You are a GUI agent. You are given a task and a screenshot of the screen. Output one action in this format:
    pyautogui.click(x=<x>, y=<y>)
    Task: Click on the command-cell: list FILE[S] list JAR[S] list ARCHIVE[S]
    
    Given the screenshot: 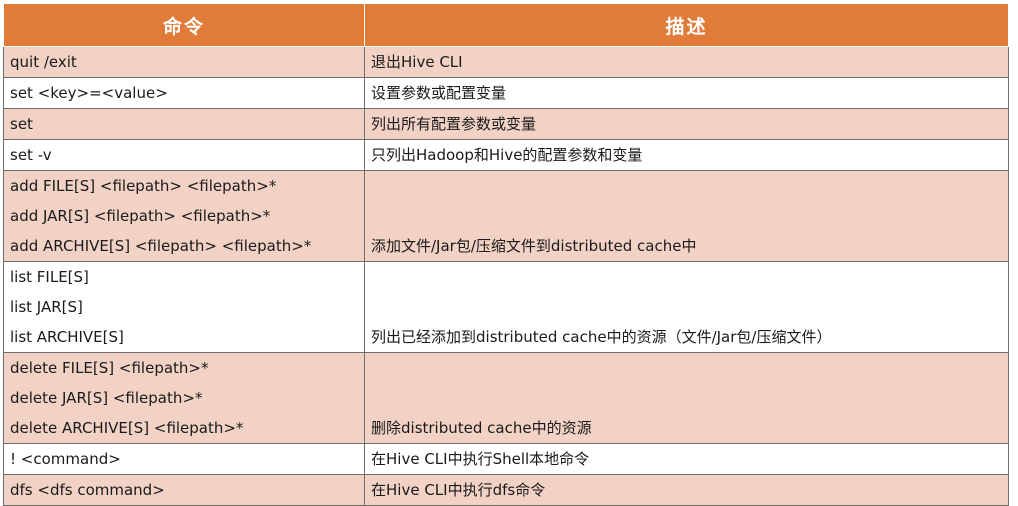 What is the action you would take?
    pyautogui.click(x=184, y=307)
    